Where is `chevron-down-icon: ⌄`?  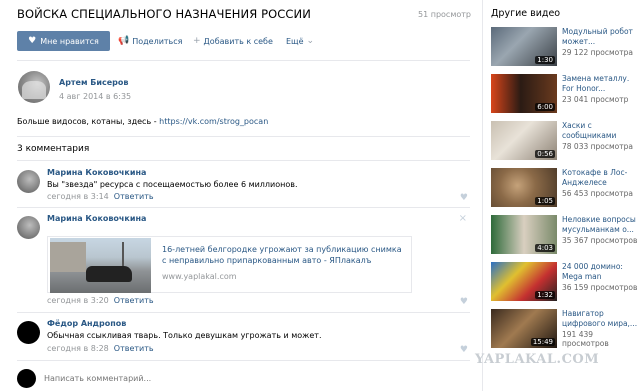 chevron-down-icon: ⌄ is located at coordinates (310, 41).